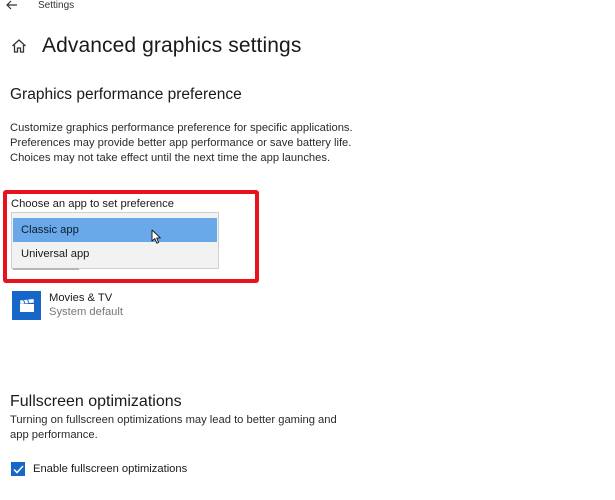  What do you see at coordinates (307, 8) in the screenshot?
I see `title-bar: Settings` at bounding box center [307, 8].